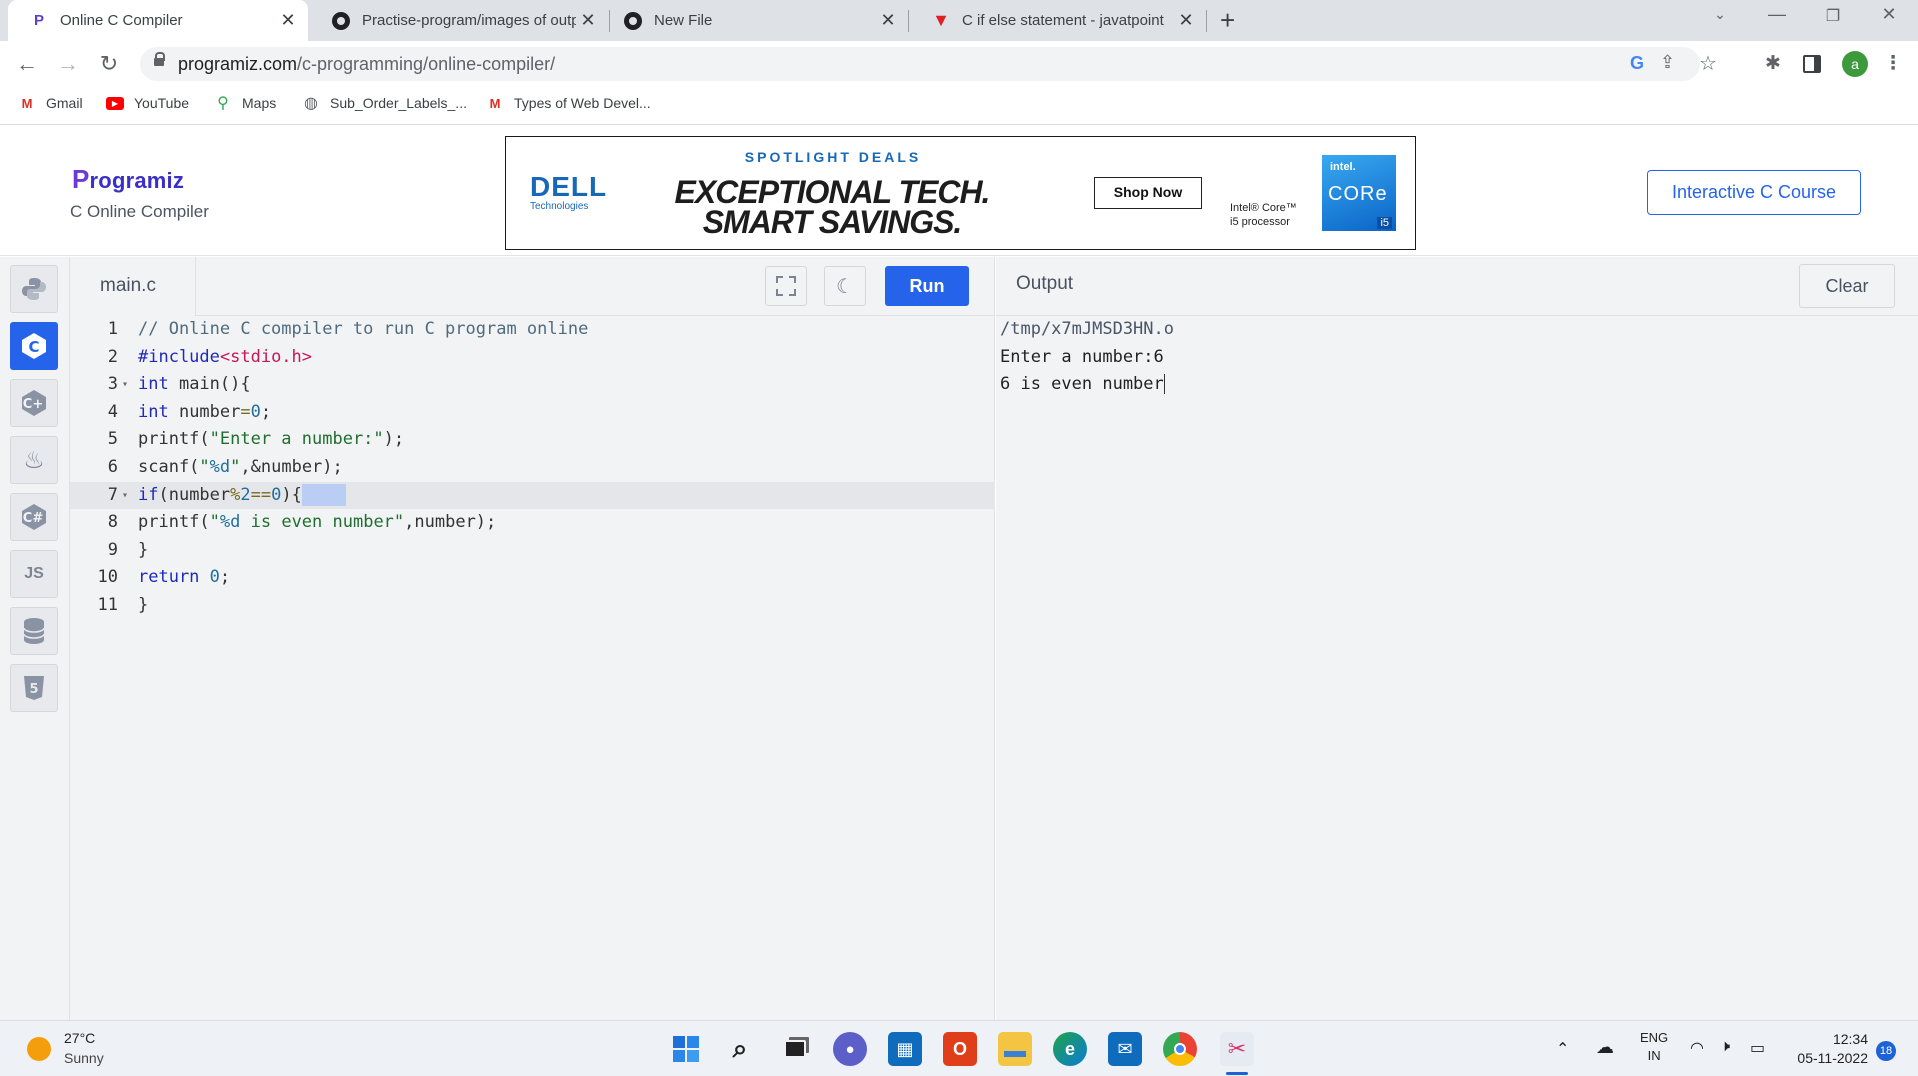 The image size is (1918, 1076). What do you see at coordinates (1237, 1049) in the screenshot?
I see `snipping-tool-icon: ✂` at bounding box center [1237, 1049].